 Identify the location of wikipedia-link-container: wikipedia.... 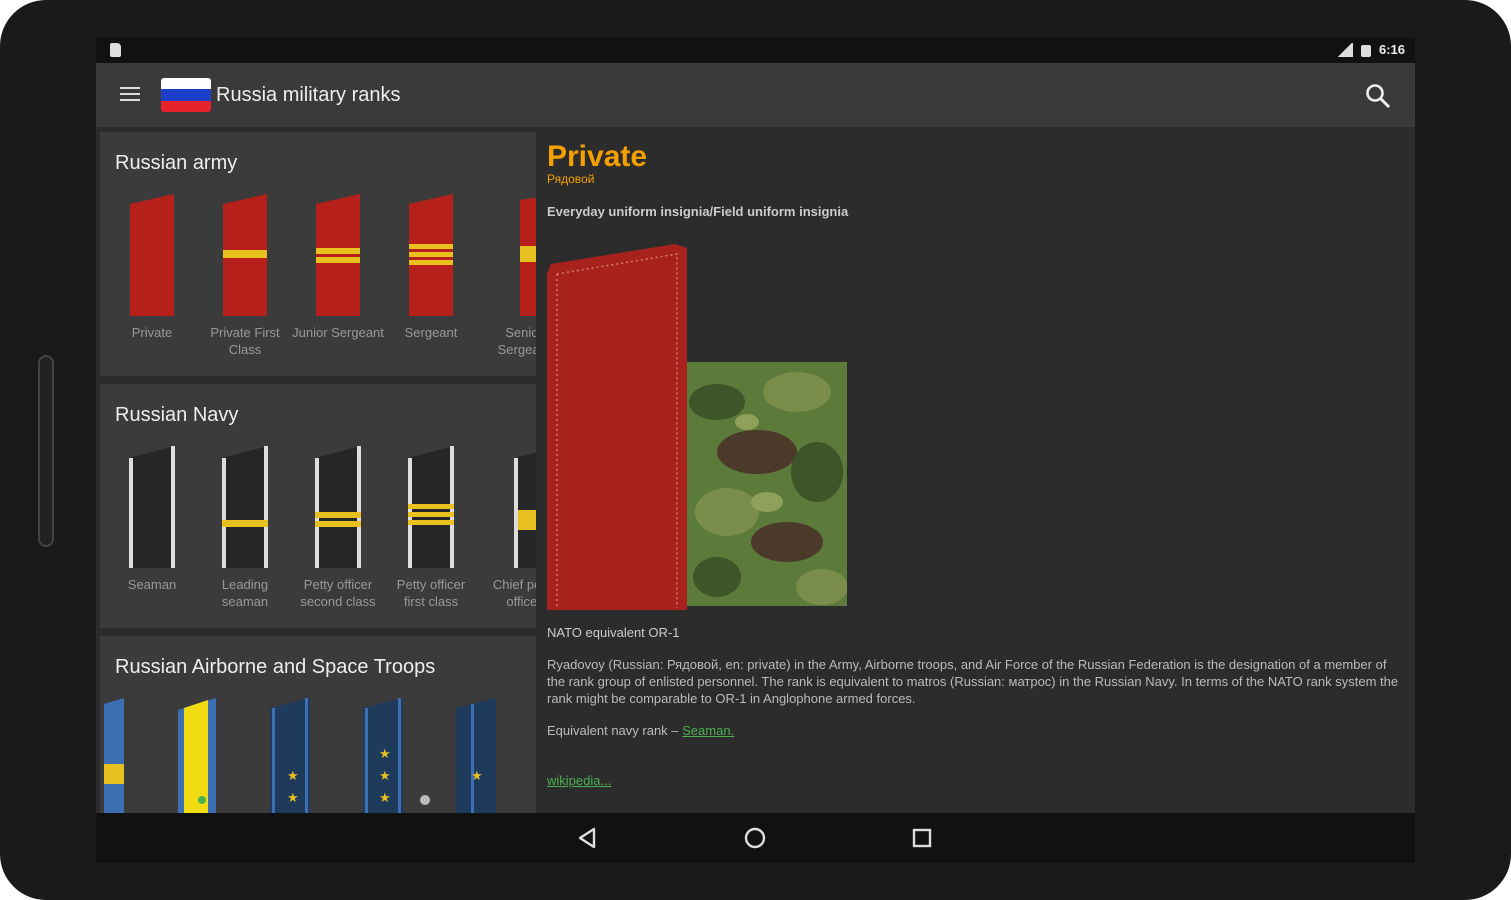
(579, 780).